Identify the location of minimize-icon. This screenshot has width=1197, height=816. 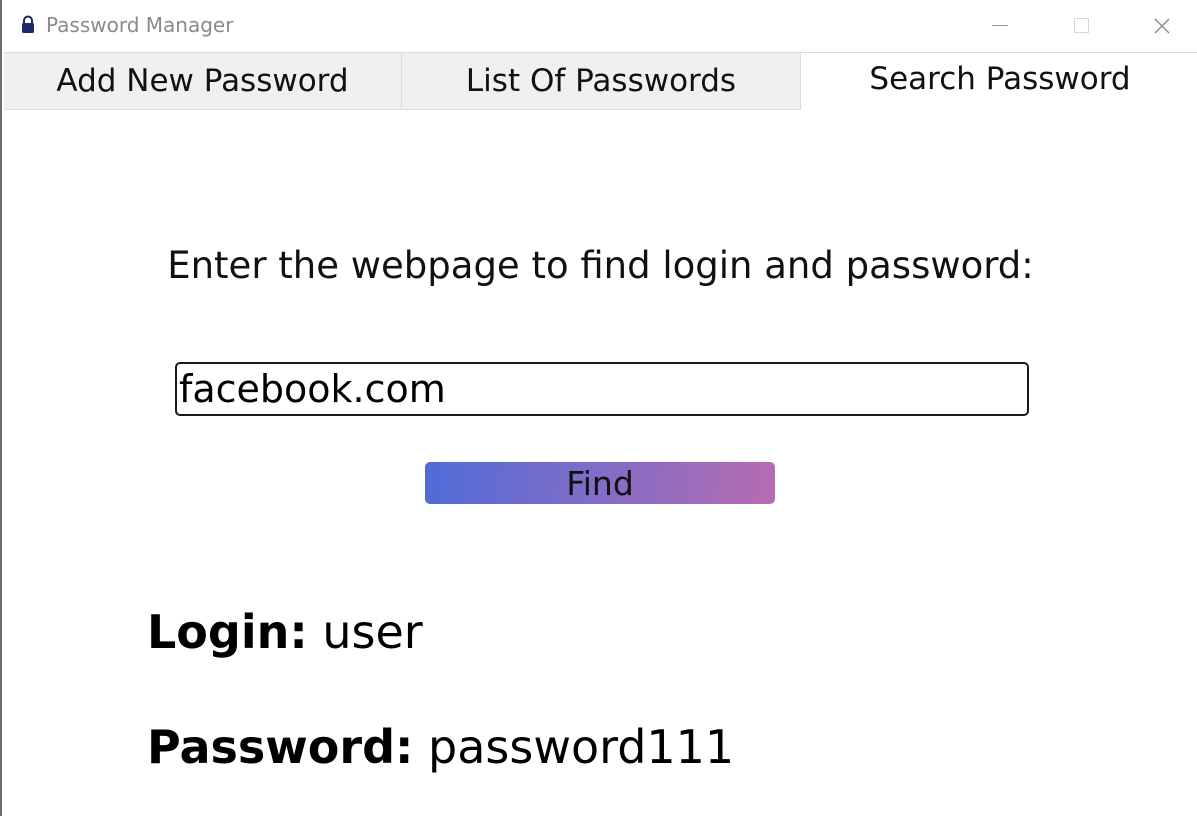
(1000, 25).